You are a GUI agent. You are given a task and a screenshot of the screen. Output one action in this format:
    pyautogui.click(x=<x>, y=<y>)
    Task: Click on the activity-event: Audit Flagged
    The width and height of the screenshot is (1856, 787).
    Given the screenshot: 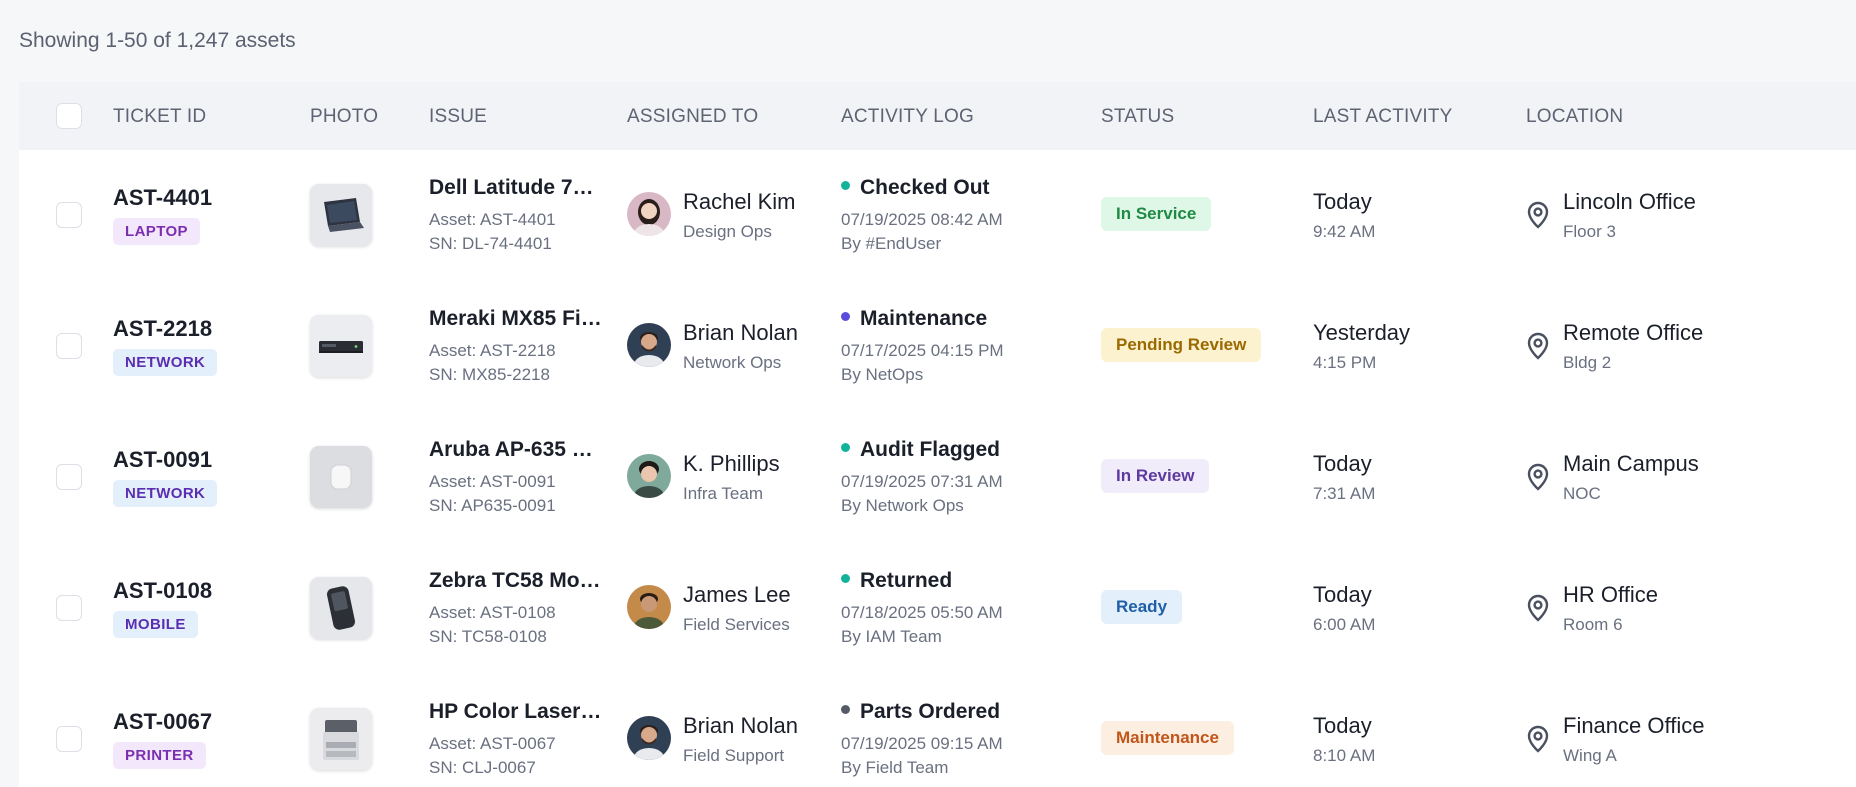 What is the action you would take?
    pyautogui.click(x=920, y=450)
    